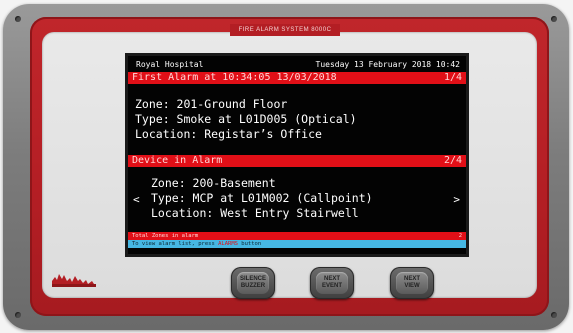  I want to click on alarms-keyword: ALARMS, so click(228, 244).